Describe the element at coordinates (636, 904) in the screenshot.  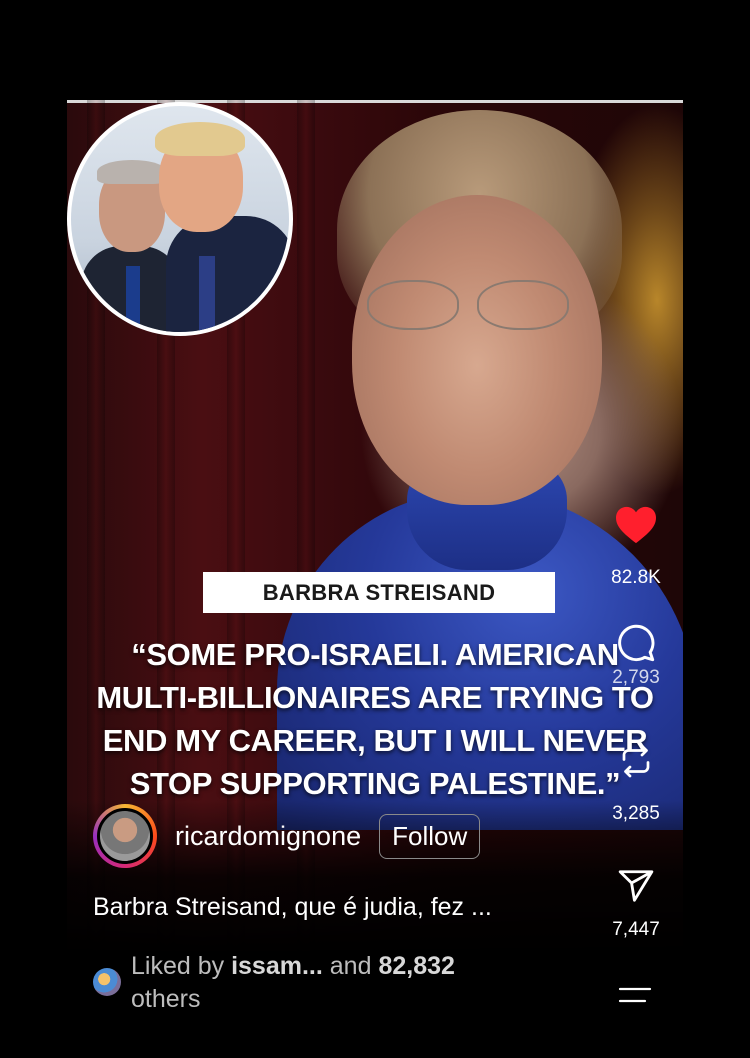
I see `share-button: 7,447` at that location.